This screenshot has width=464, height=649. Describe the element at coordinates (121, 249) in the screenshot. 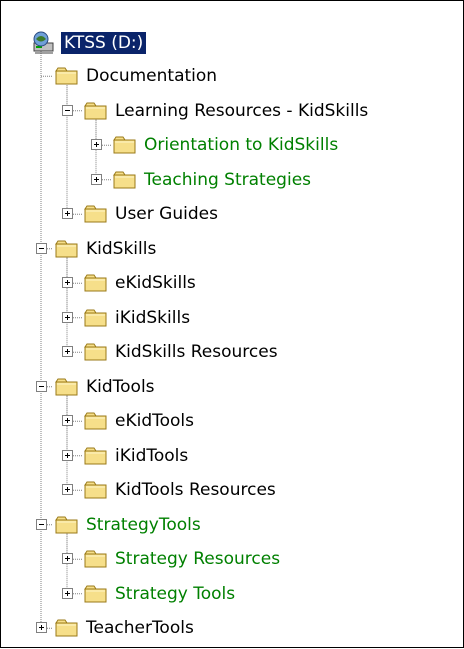

I see `tree-item-label: KidSkills` at that location.